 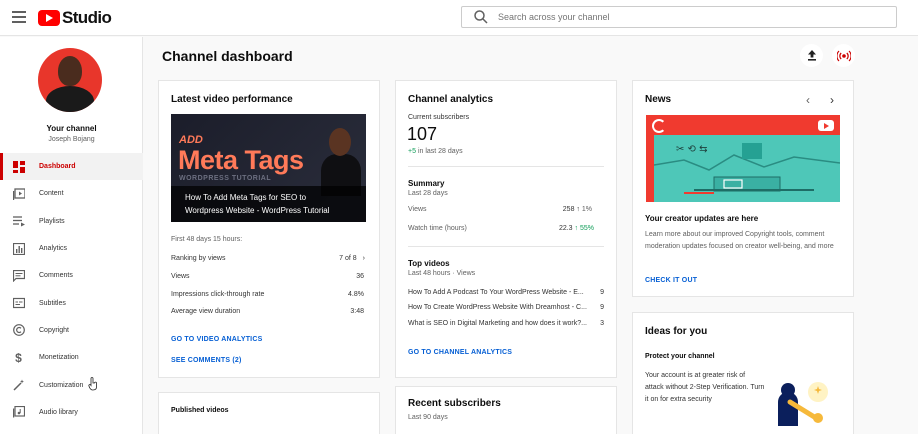 What do you see at coordinates (61, 385) in the screenshot?
I see `sidebar-item-label: Customization` at bounding box center [61, 385].